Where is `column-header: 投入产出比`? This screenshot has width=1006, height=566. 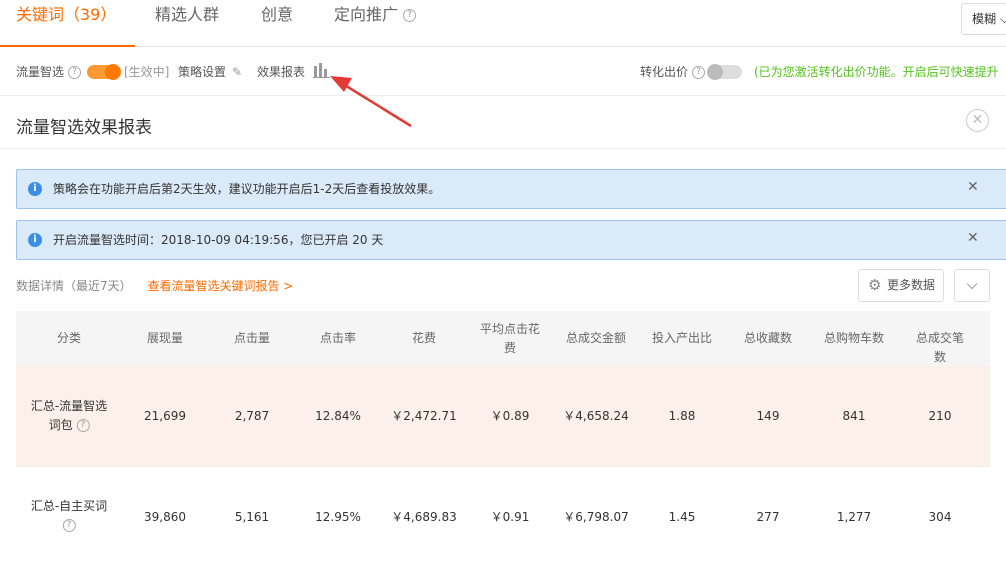 column-header: 投入产出比 is located at coordinates (682, 338).